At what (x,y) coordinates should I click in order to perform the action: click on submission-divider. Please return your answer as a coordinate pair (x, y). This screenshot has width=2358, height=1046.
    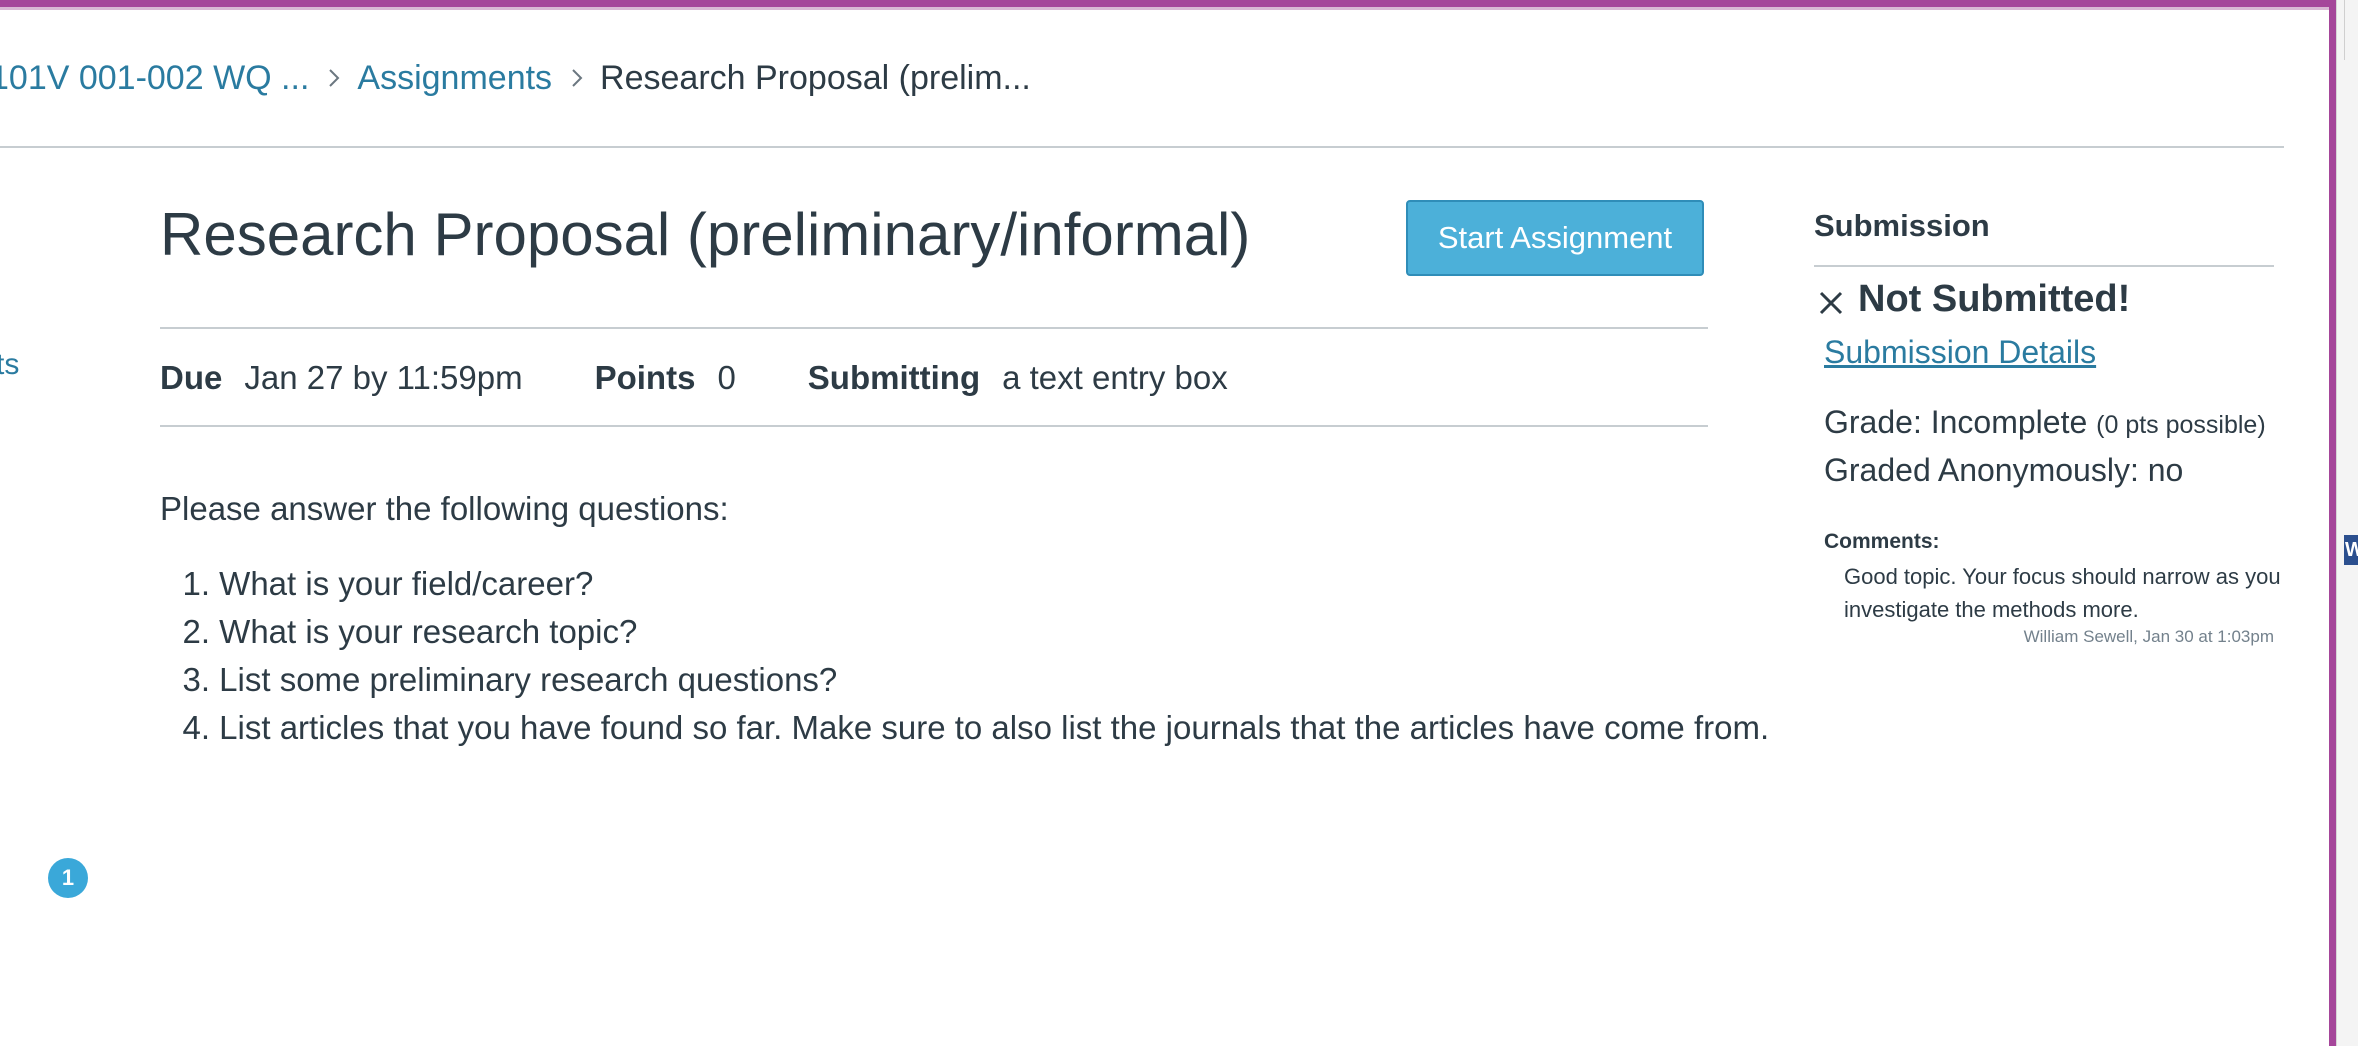
    Looking at the image, I should click on (2044, 266).